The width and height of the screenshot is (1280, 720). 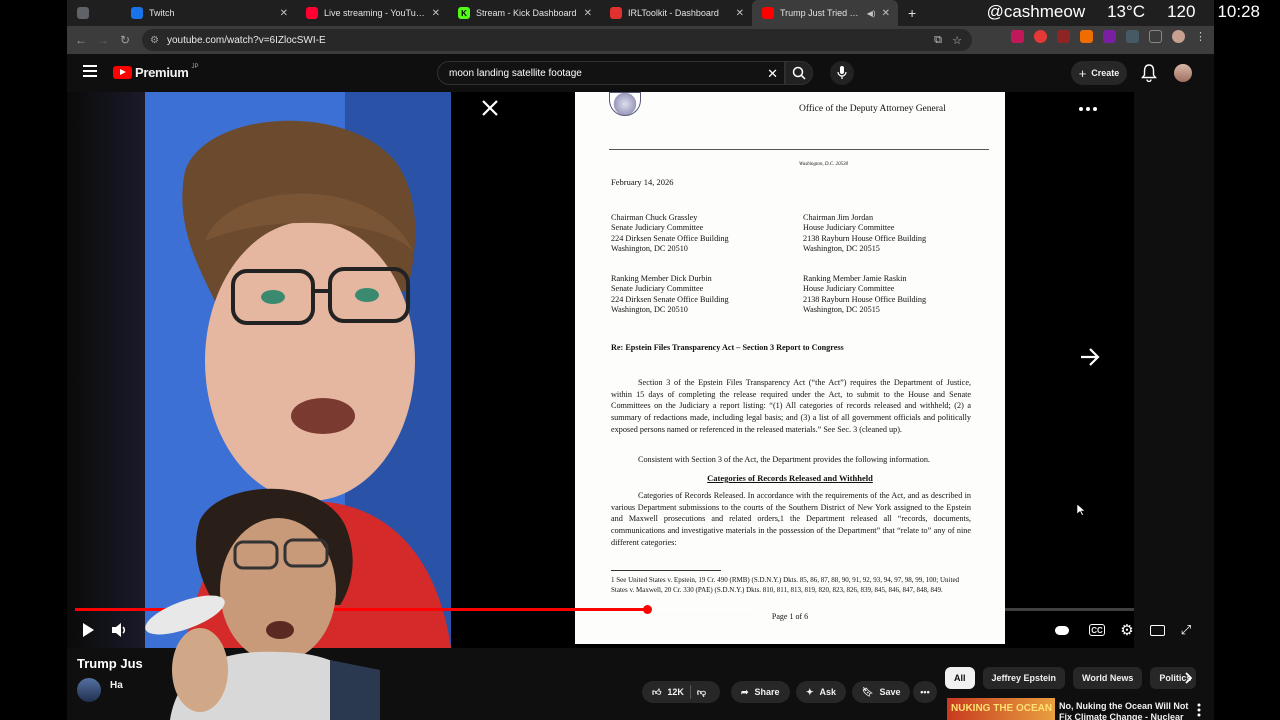 I want to click on viewer-count: 120, so click(x=1181, y=11).